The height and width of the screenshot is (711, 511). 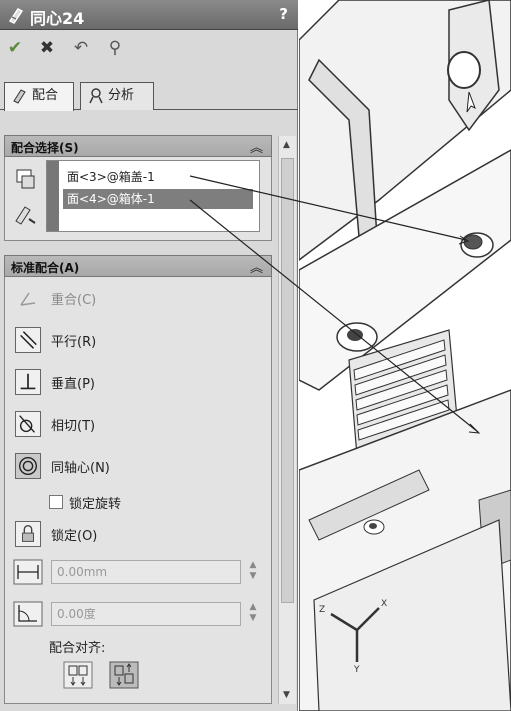 What do you see at coordinates (81, 48) in the screenshot?
I see `undo-icon: ↶` at bounding box center [81, 48].